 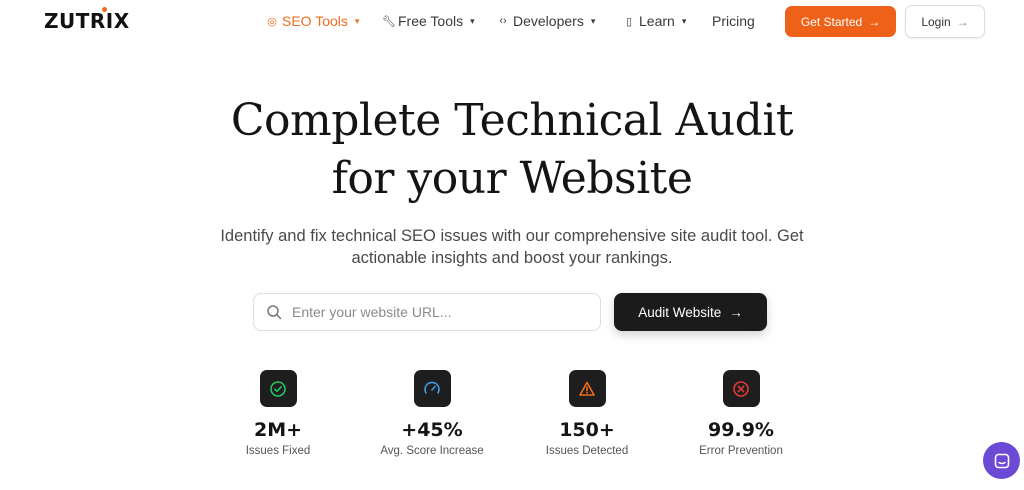 What do you see at coordinates (741, 451) in the screenshot?
I see `stat-label: Error Prevention` at bounding box center [741, 451].